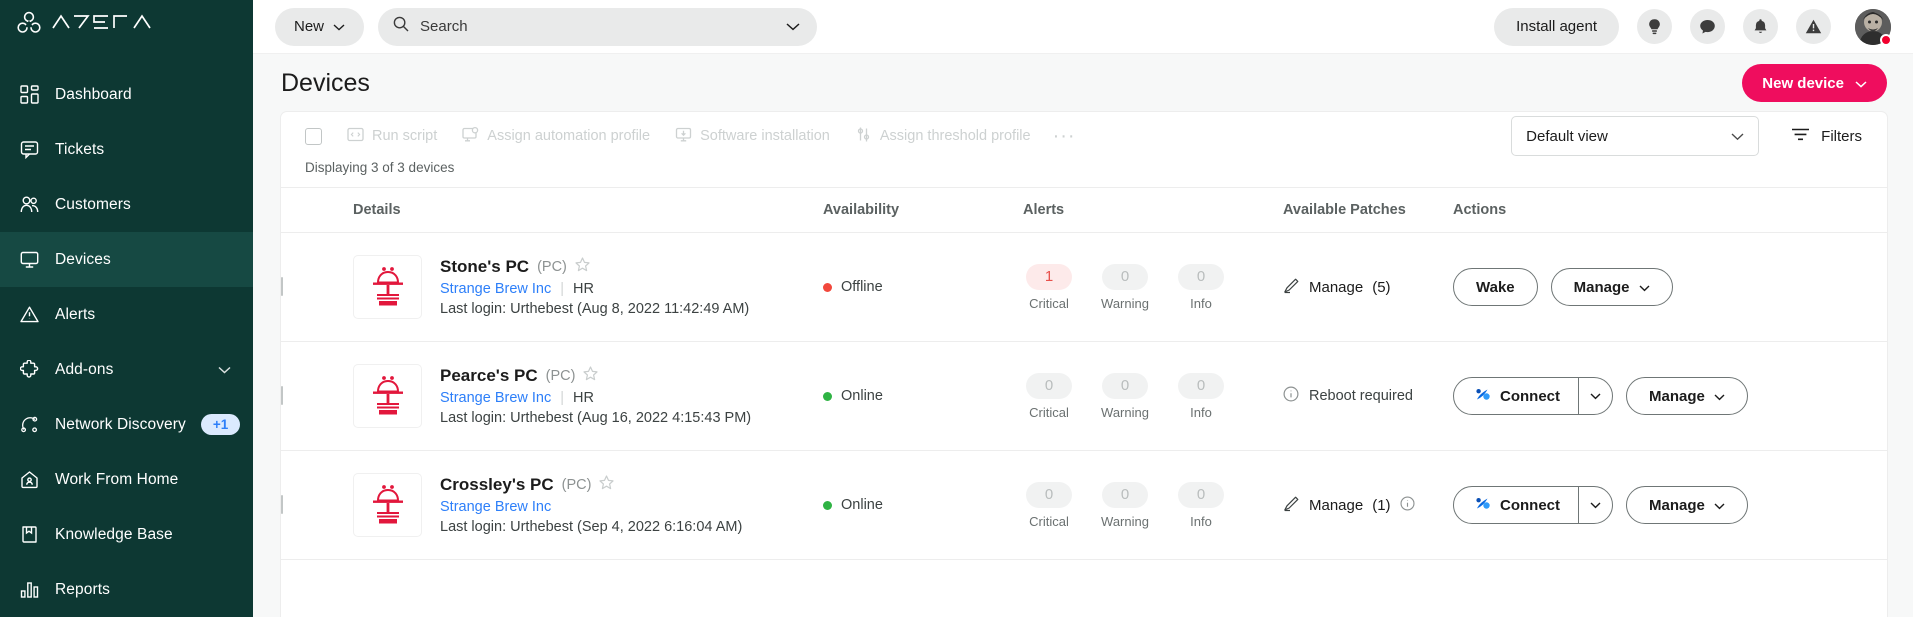  What do you see at coordinates (93, 204) in the screenshot?
I see `sidebar-item-label: Customers` at bounding box center [93, 204].